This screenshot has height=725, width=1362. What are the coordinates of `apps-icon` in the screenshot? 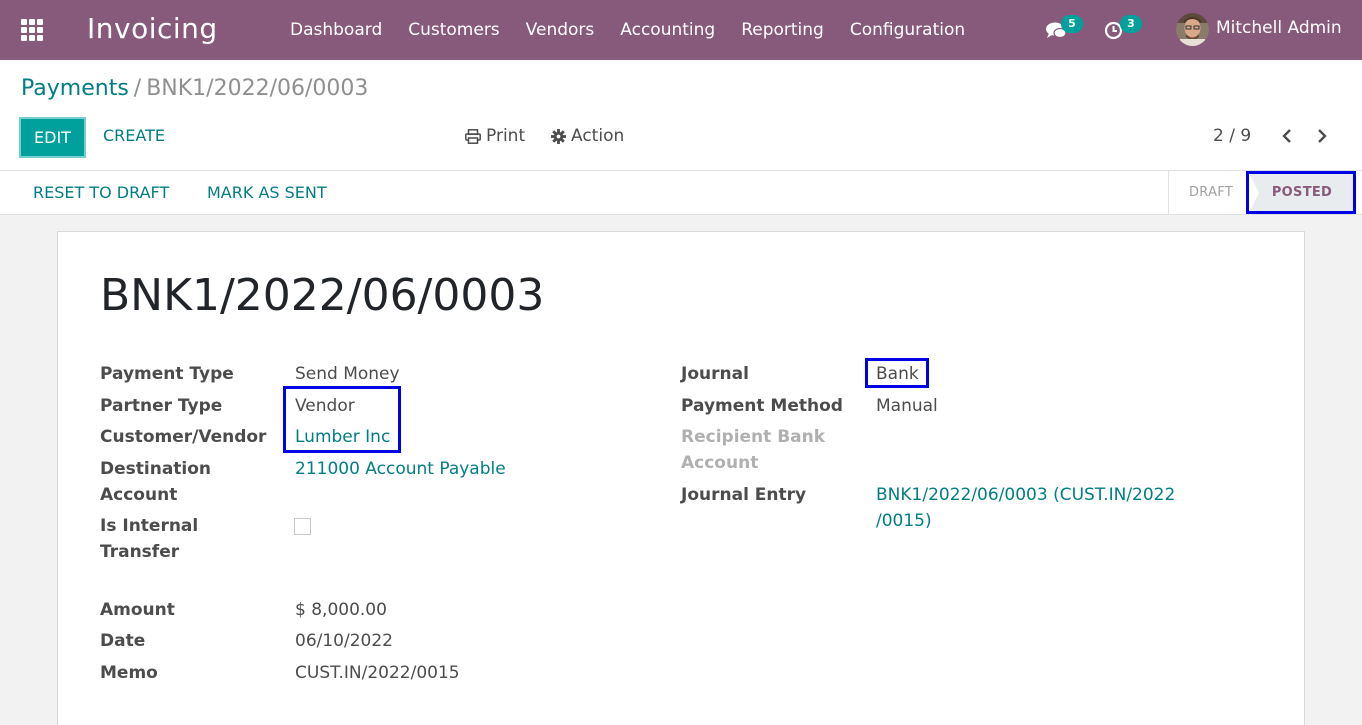 It's located at (33, 30).